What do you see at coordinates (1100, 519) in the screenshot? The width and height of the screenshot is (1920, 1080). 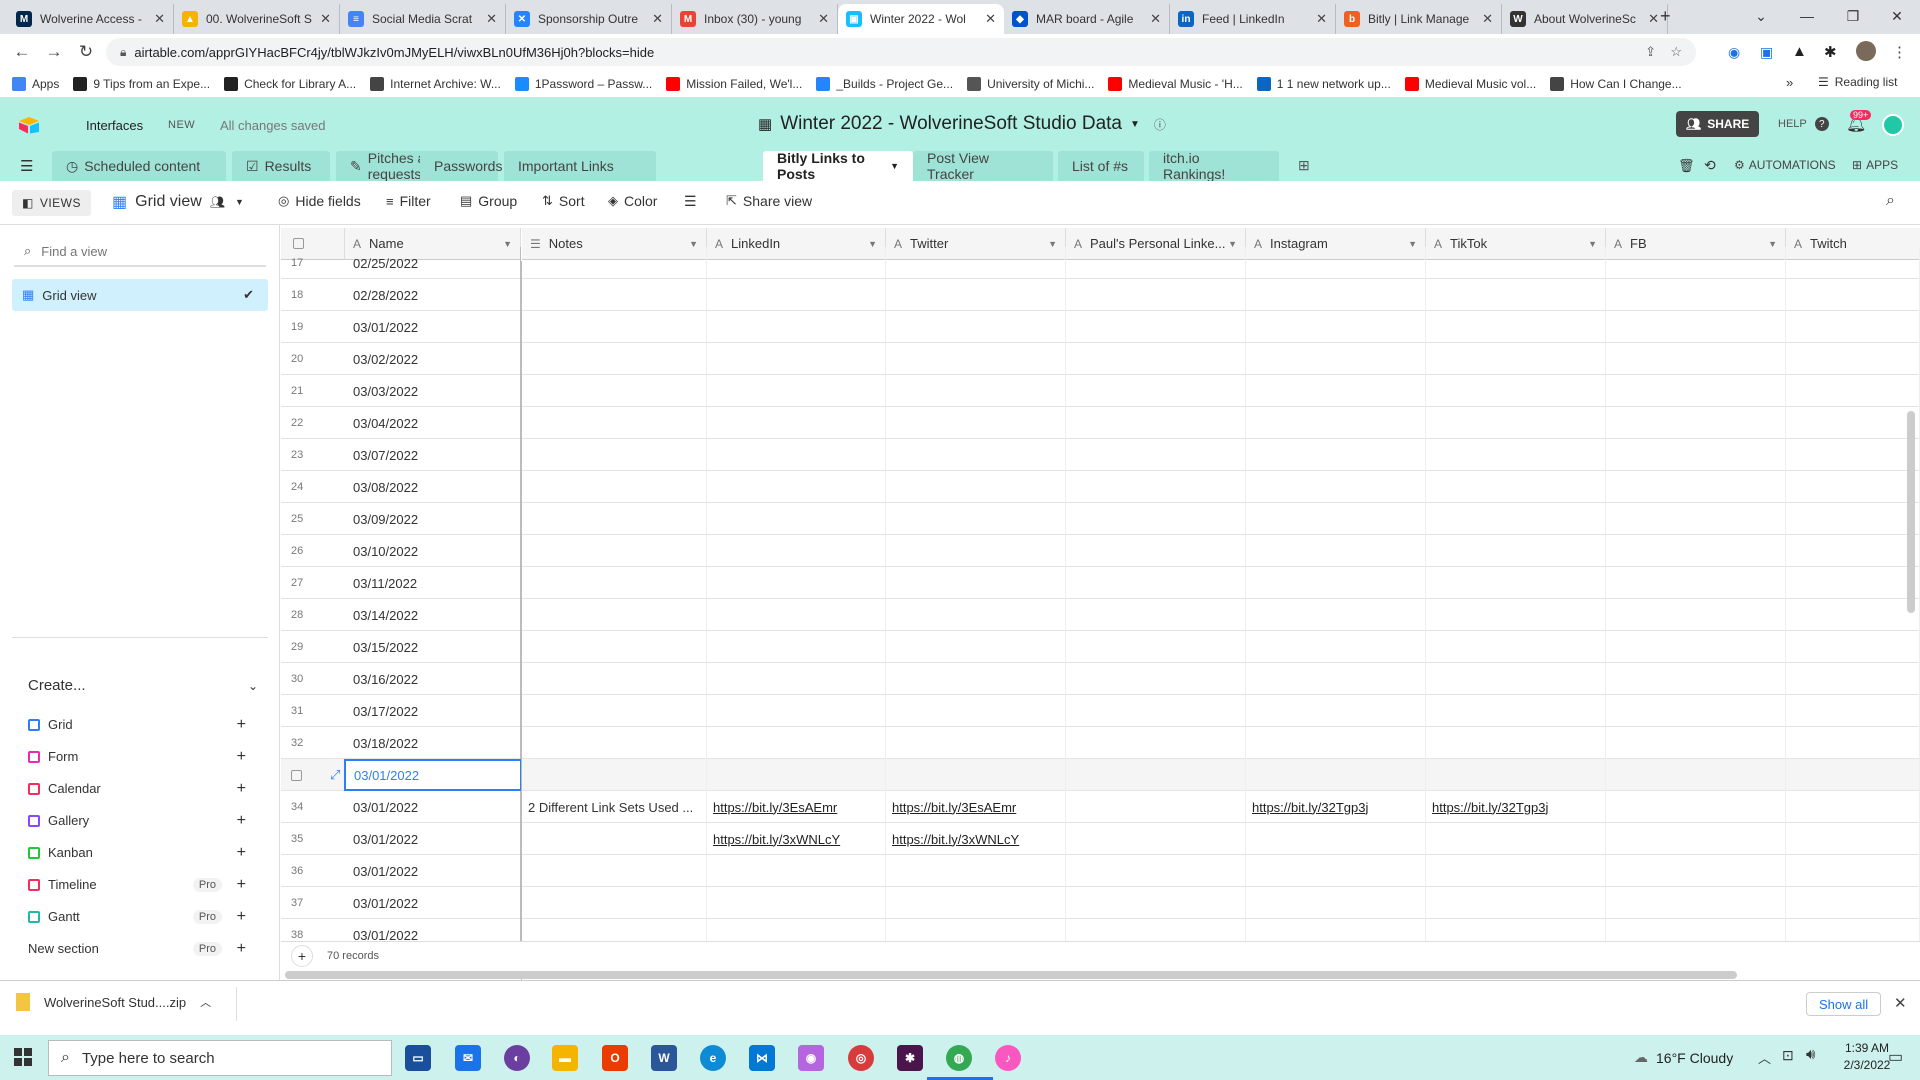 I see `table-row: 25 03/09/2022` at bounding box center [1100, 519].